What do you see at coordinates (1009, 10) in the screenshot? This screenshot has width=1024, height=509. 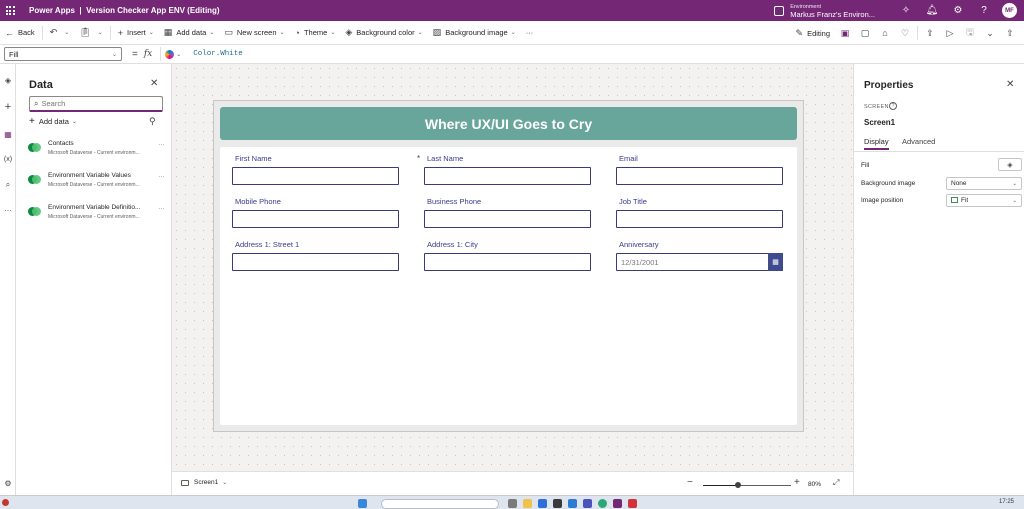 I see `avatar: MF` at bounding box center [1009, 10].